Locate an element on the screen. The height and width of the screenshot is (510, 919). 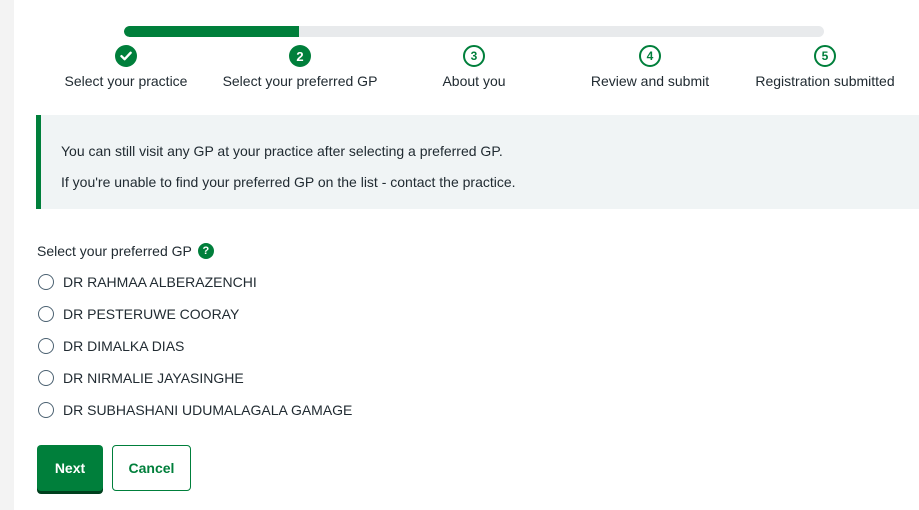
step-label: Review and submit is located at coordinates (650, 81).